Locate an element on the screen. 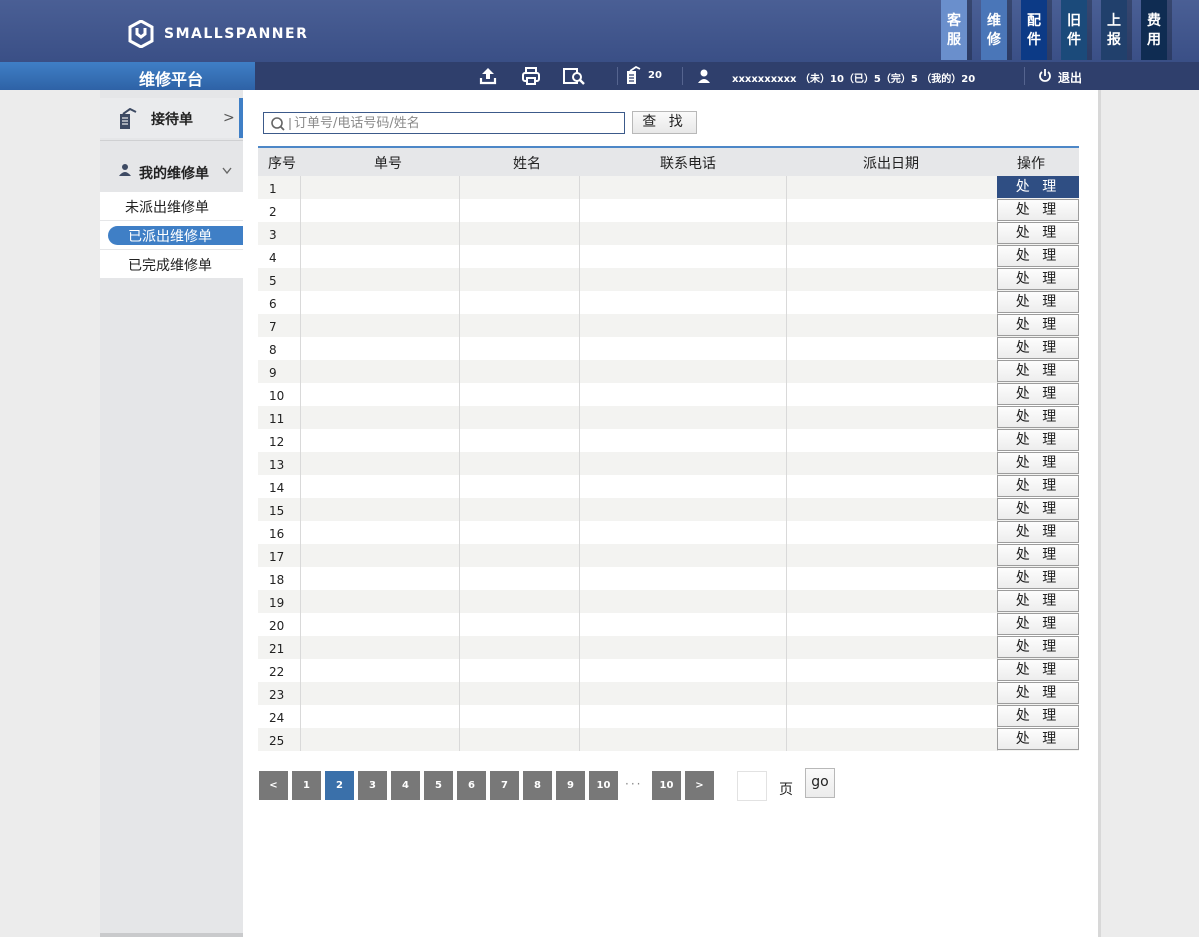  page-number-button: 3 is located at coordinates (372, 785).